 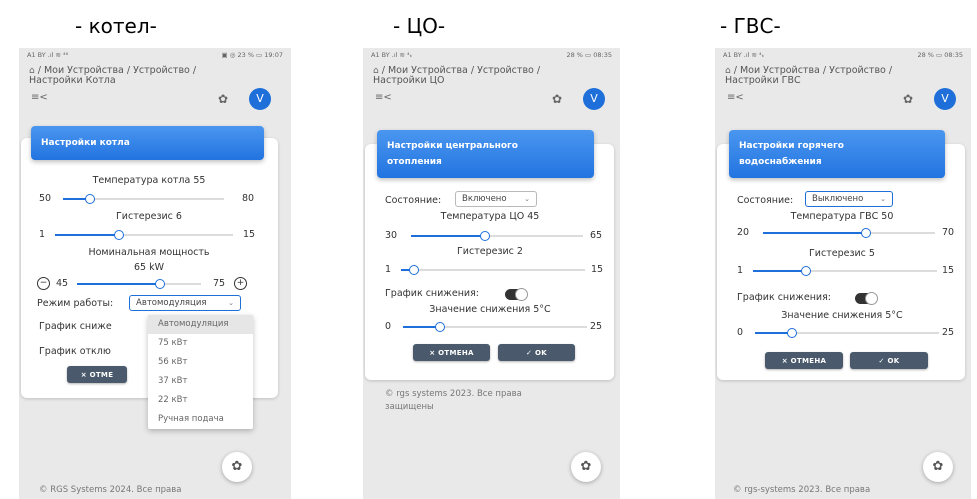 What do you see at coordinates (490, 251) in the screenshot?
I see `hysteresis-label: Гистерезис 2` at bounding box center [490, 251].